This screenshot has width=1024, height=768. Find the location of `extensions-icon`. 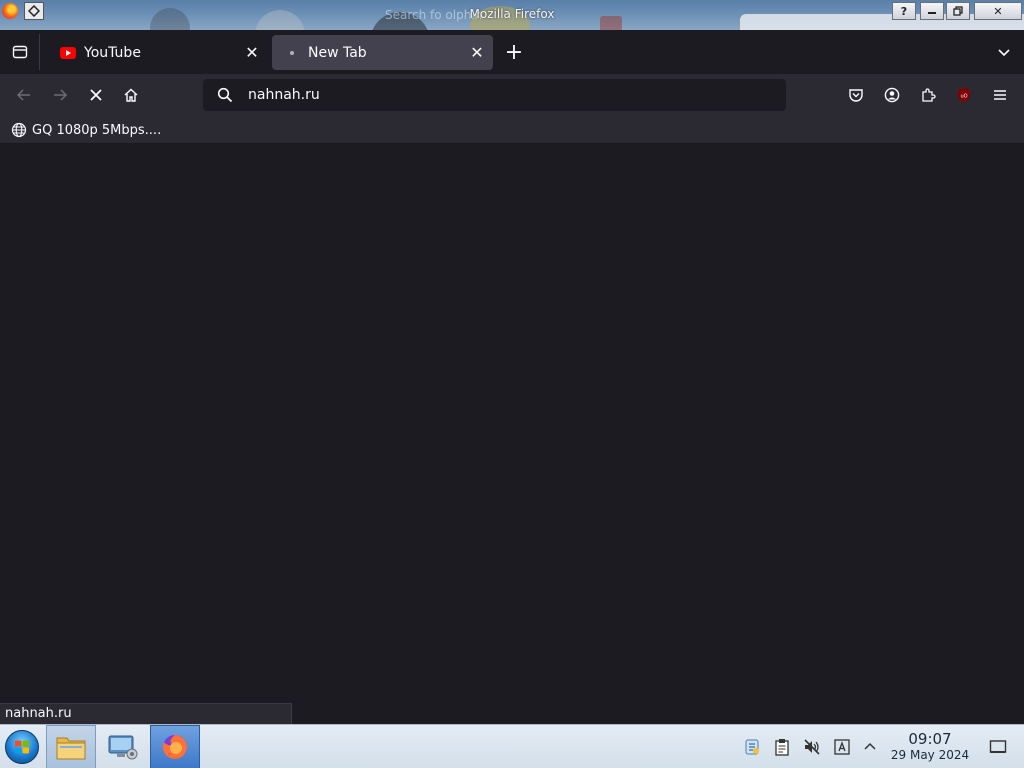

extensions-icon is located at coordinates (929, 95).